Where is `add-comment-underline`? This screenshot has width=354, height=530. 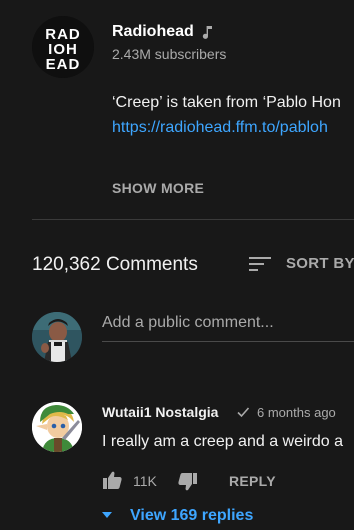 add-comment-underline is located at coordinates (228, 341).